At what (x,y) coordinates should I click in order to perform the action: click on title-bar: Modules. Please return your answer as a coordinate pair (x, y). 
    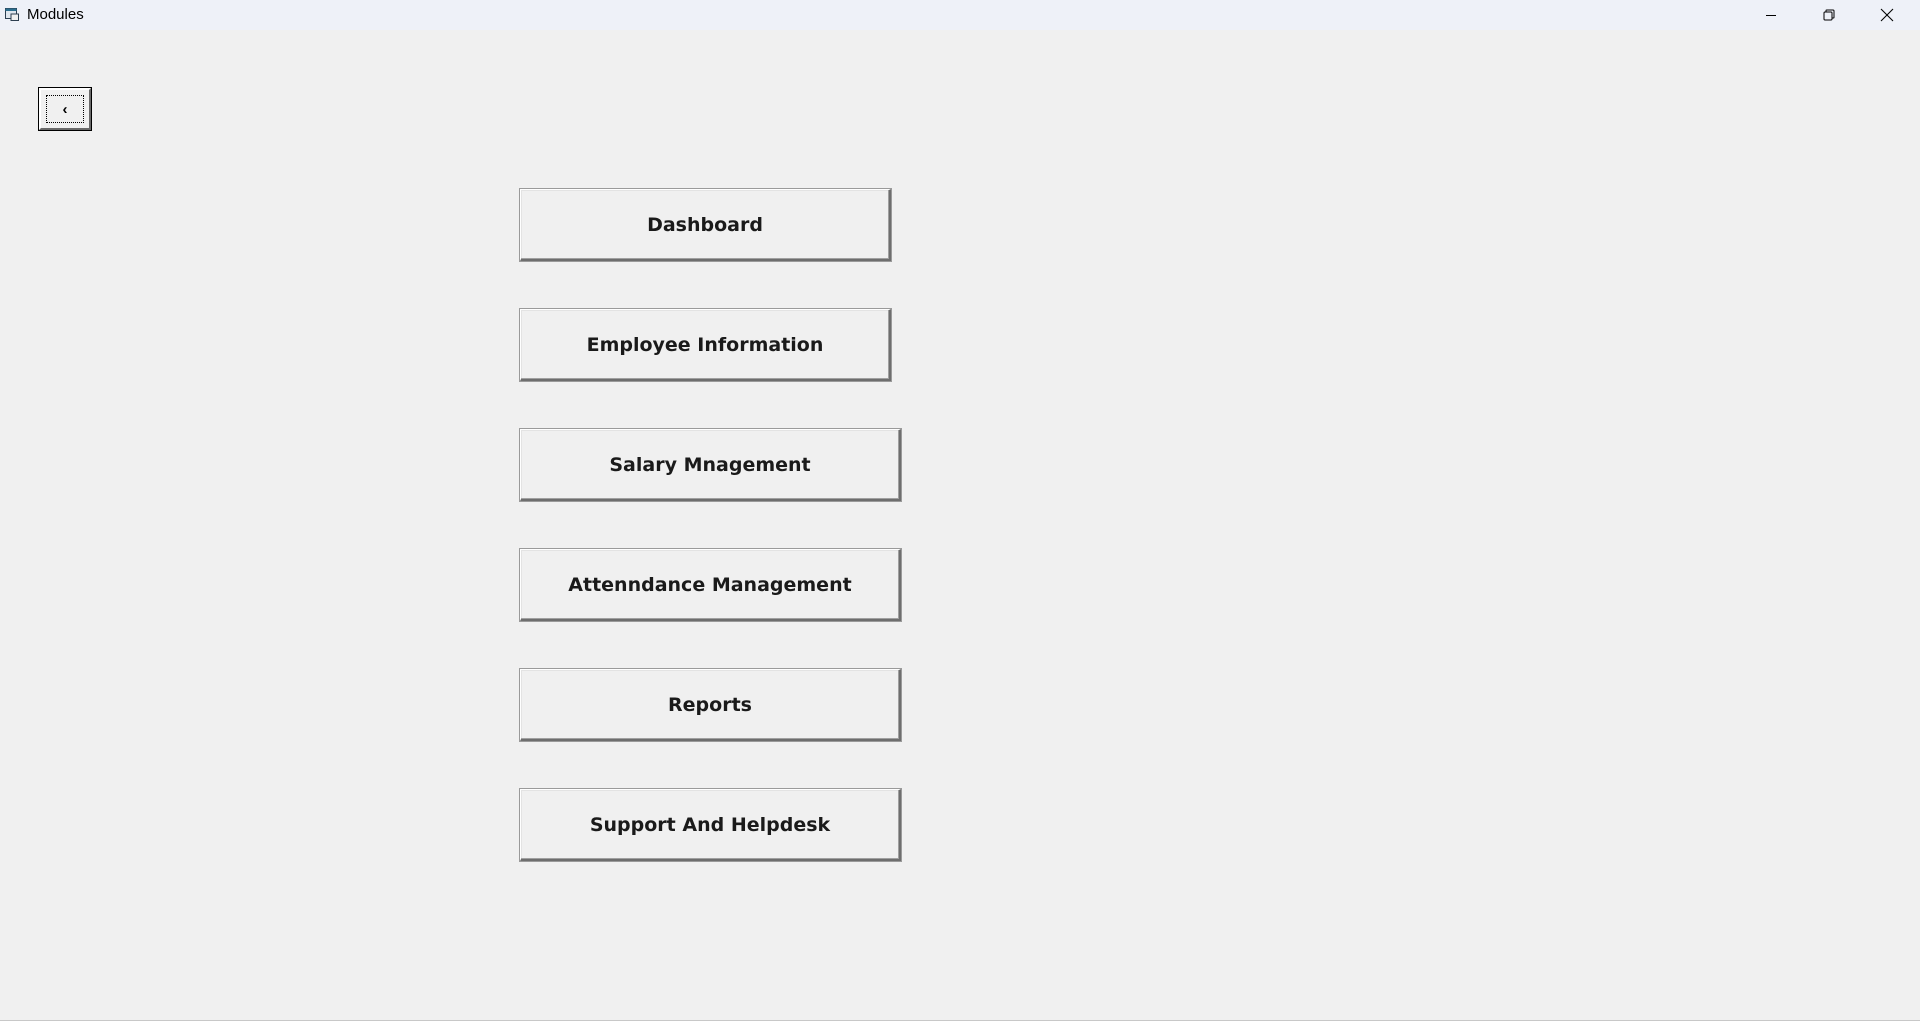
    Looking at the image, I should click on (960, 15).